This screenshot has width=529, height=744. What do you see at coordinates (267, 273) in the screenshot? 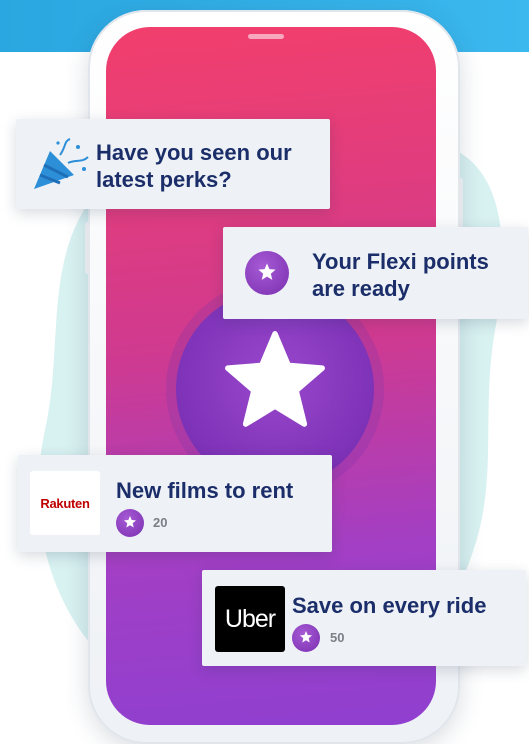
I see `star-badge-icon` at bounding box center [267, 273].